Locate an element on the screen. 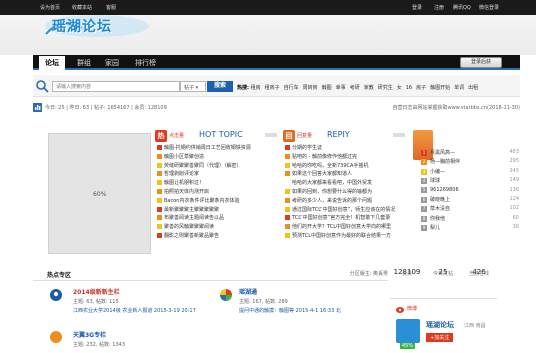 Image resolution: width=536 pixels, height=353 pixels. list-item: 通过国际TCL“中国好创意”，师生应该在的情况 is located at coordinates (346, 210).